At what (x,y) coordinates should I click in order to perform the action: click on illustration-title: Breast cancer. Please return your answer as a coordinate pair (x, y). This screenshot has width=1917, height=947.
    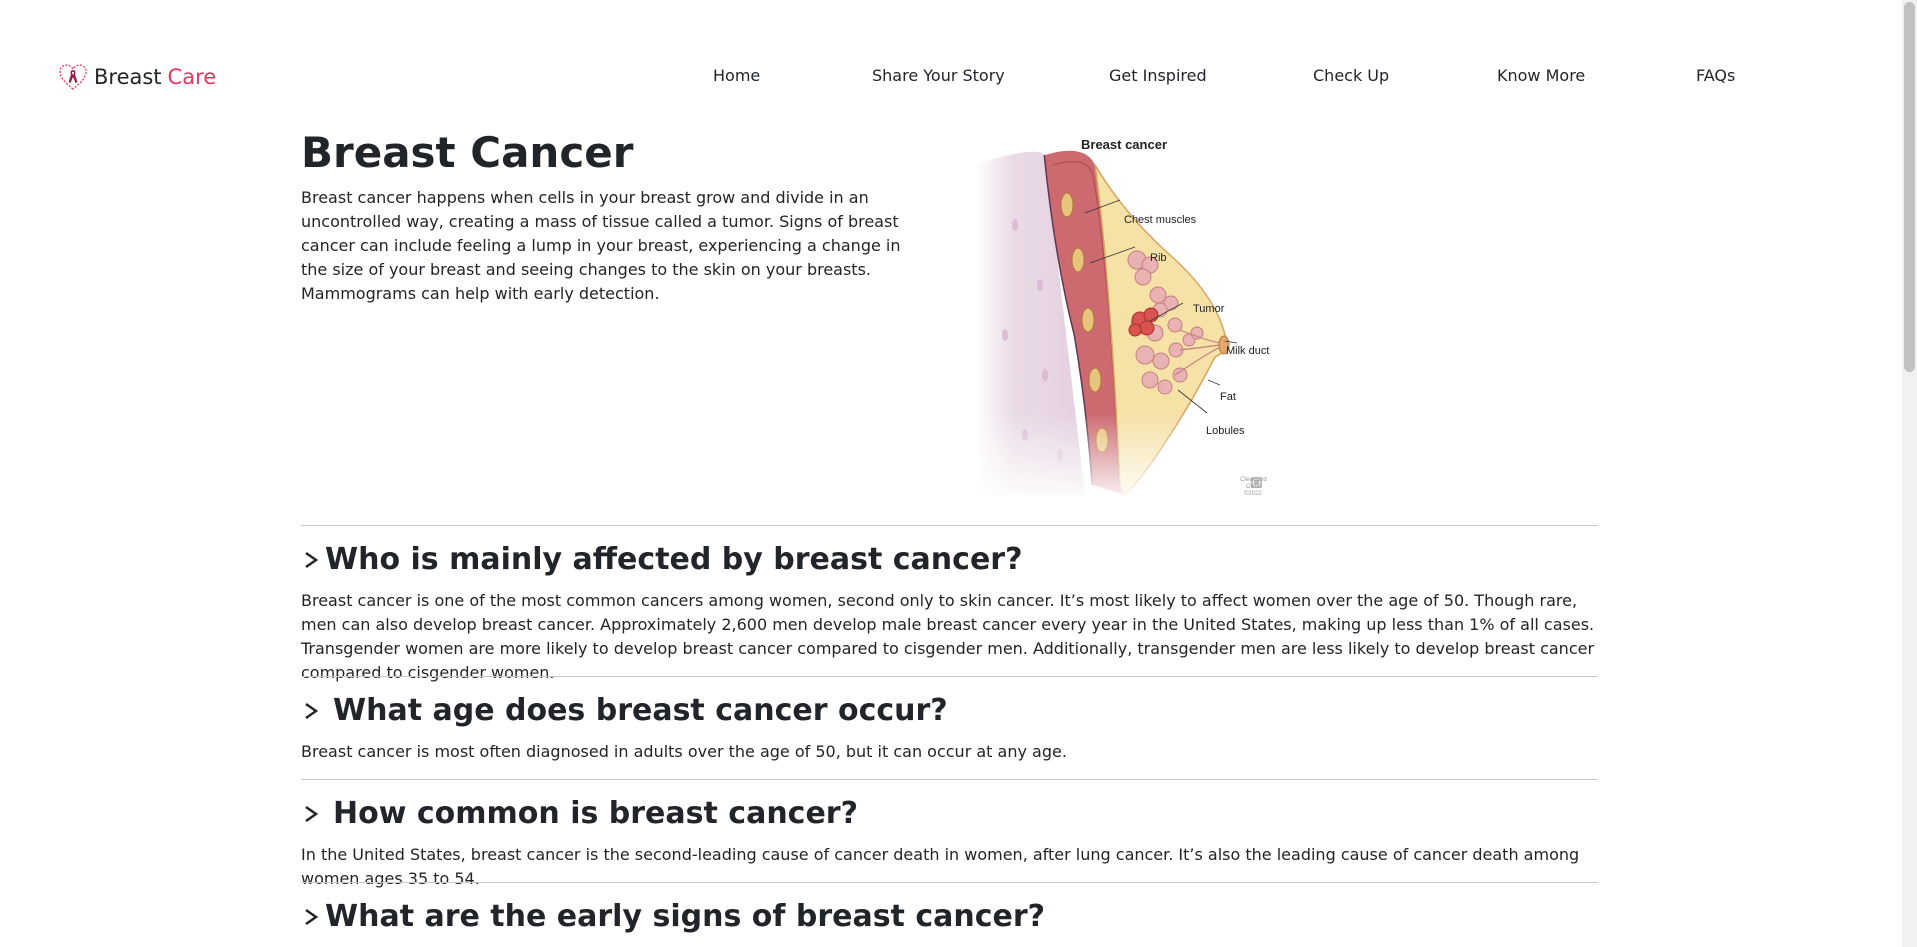
    Looking at the image, I should click on (1124, 144).